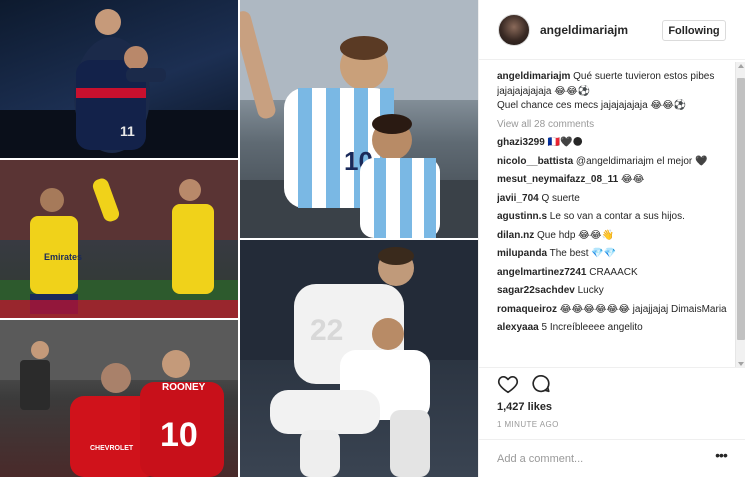 The height and width of the screenshot is (477, 745). I want to click on man-utd-illustration: ROONEY 10 CHEVROLET, so click(119, 398).